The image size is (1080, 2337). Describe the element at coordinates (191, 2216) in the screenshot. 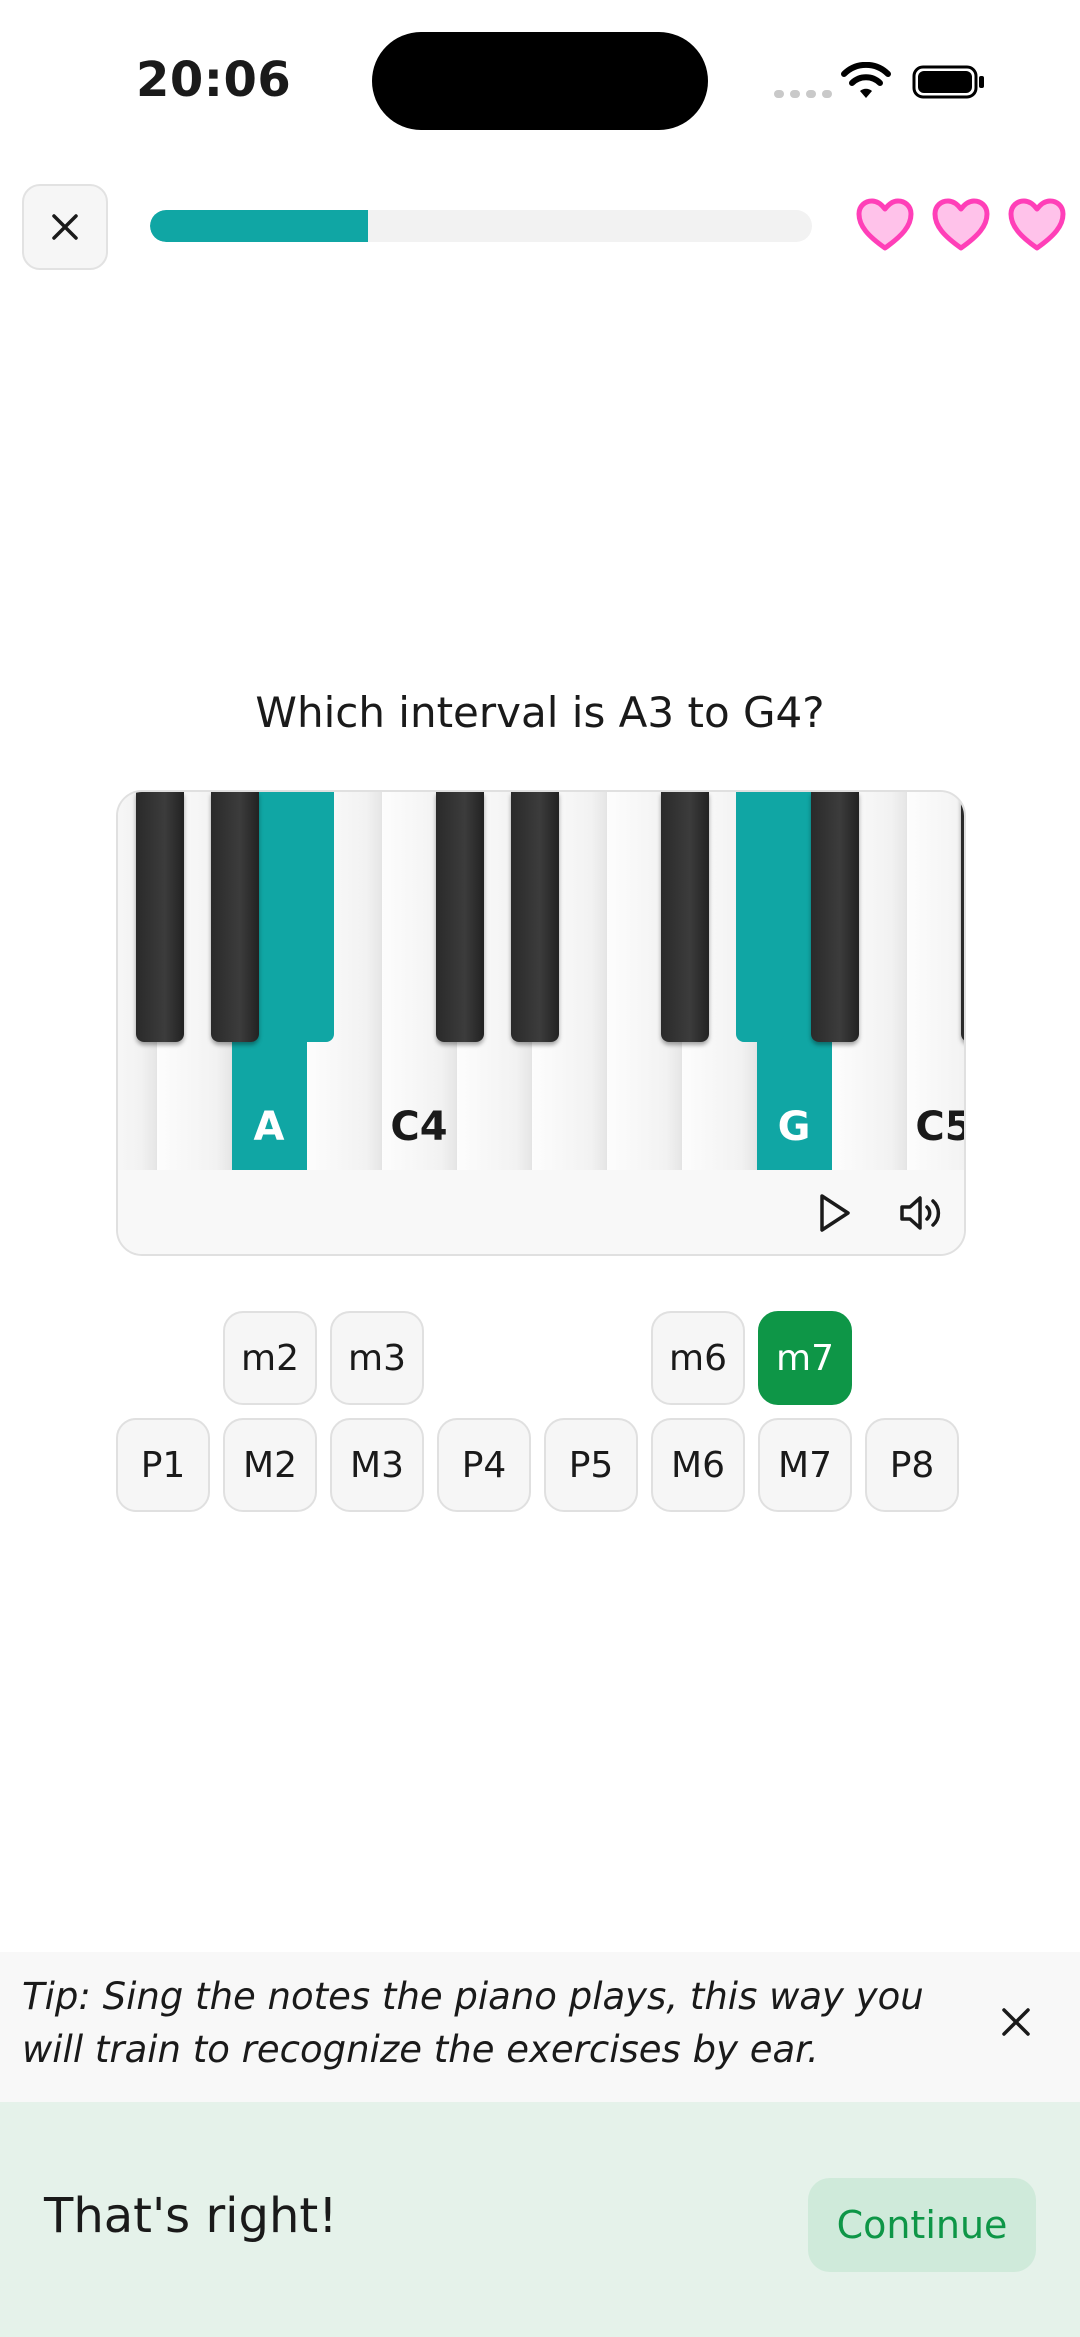

I see `feedback-message: That's right!` at that location.